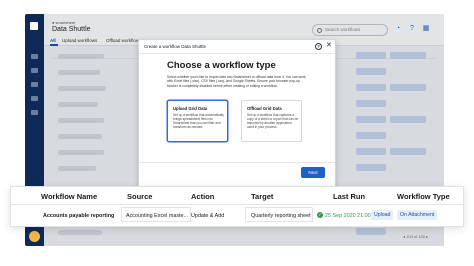 Image resolution: width=474 pixels, height=266 pixels. Describe the element at coordinates (415, 237) in the screenshot. I see `pagination-control: ◂ 104 of 100 ▸` at that location.